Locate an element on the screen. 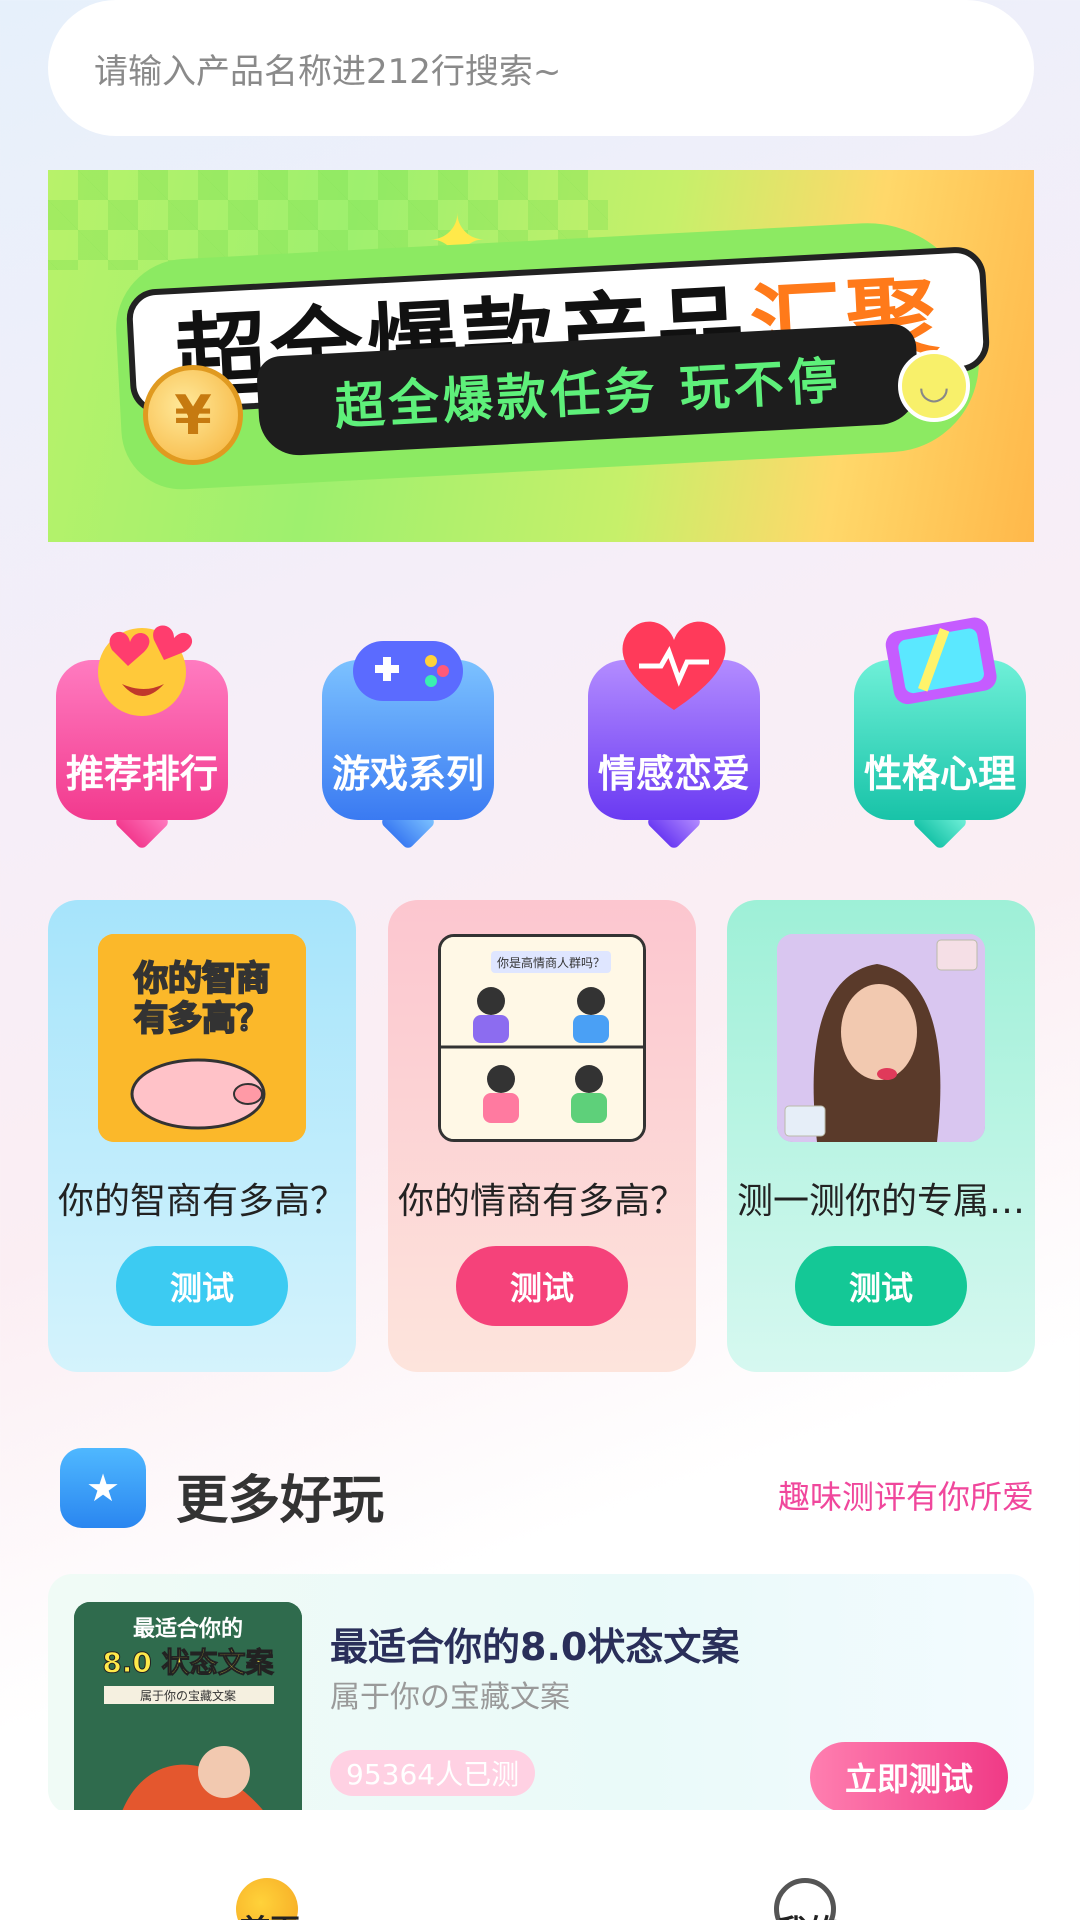  category-personality: 性格心理 is located at coordinates (940, 720).